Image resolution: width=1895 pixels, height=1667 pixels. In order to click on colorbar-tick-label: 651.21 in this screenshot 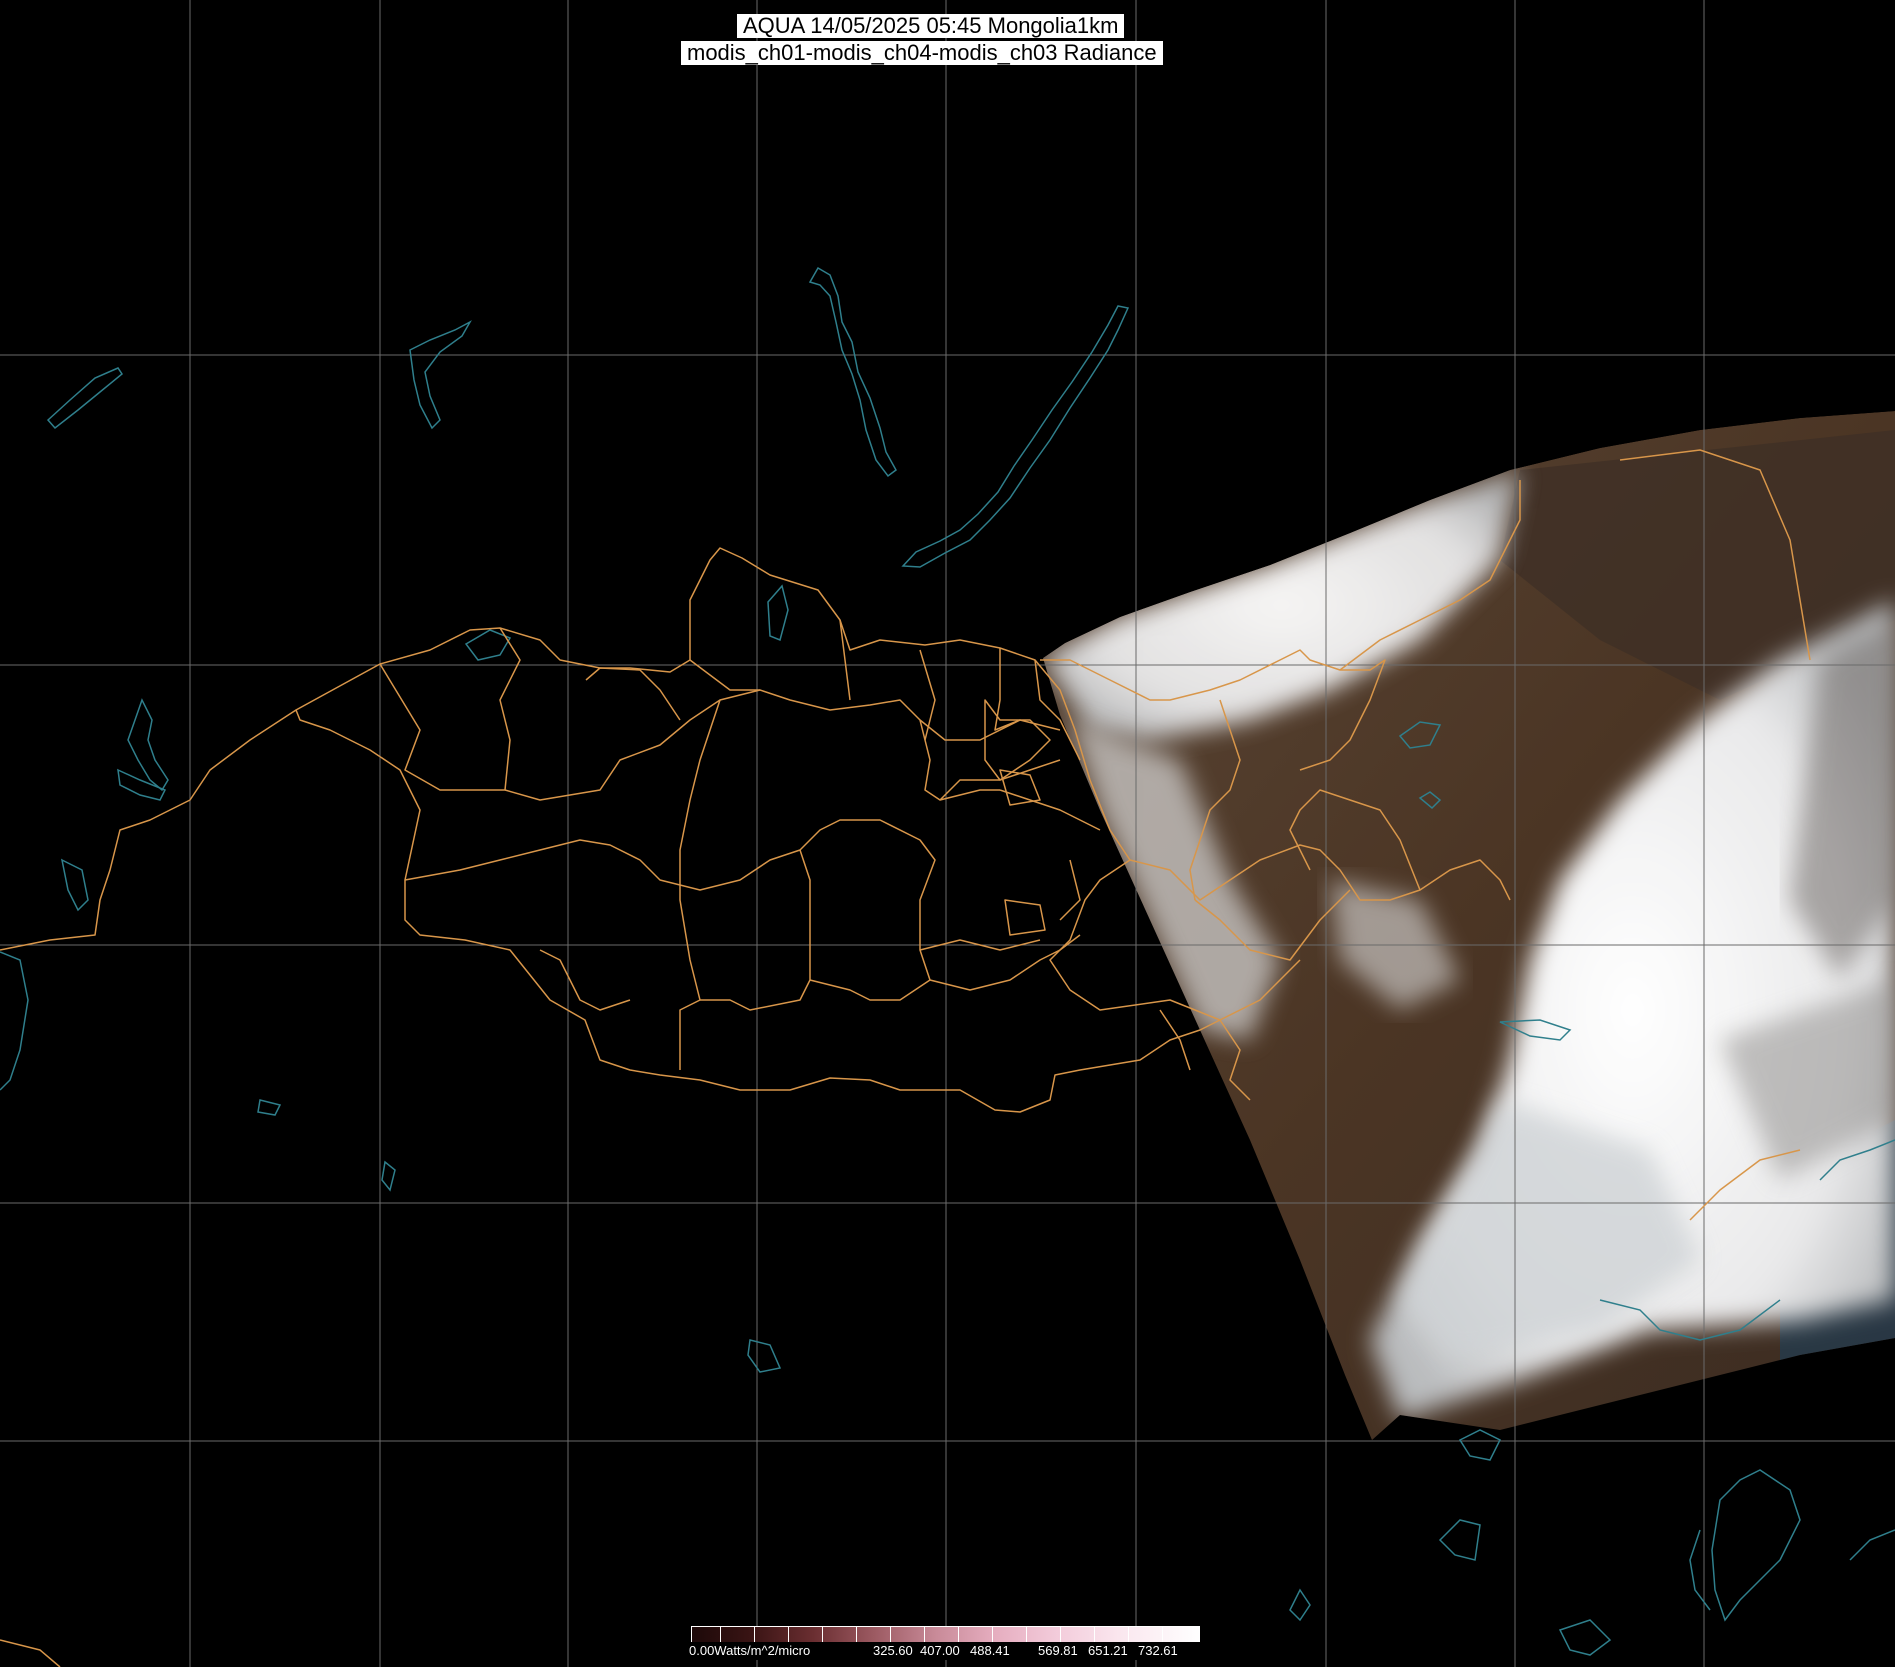, I will do `click(1108, 1650)`.